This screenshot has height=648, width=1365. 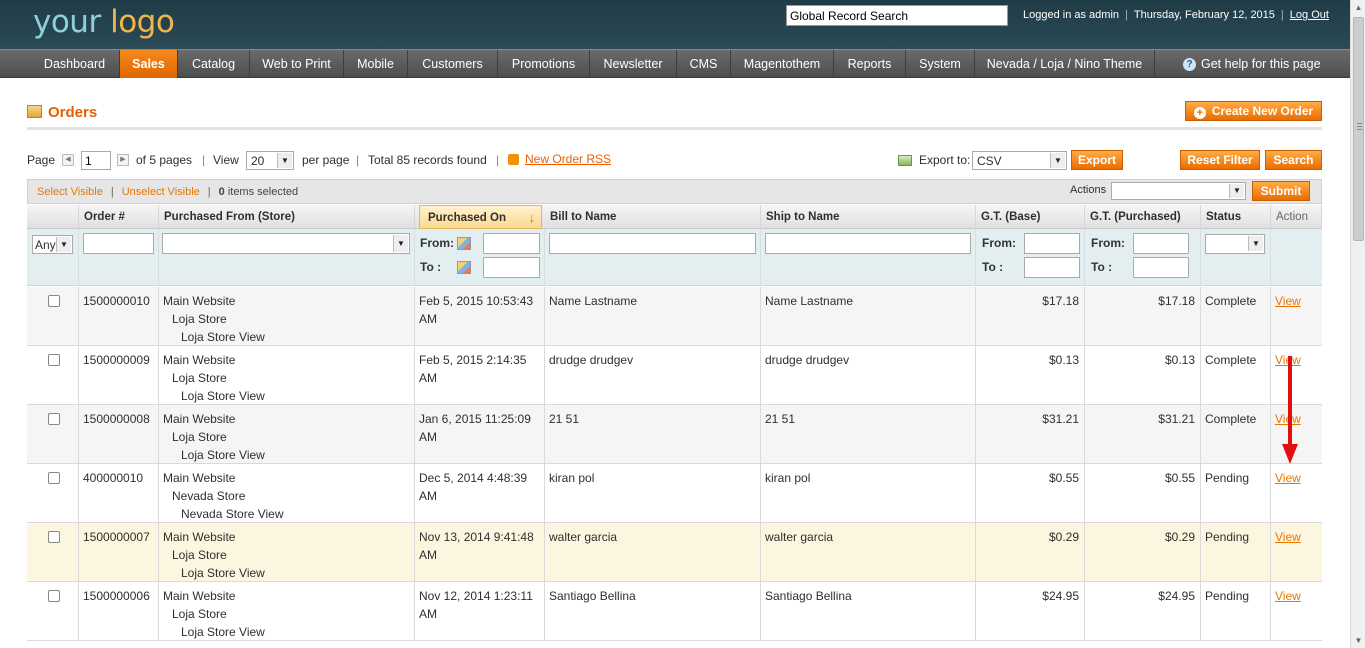 What do you see at coordinates (1281, 191) in the screenshot?
I see `submit-button: Submit` at bounding box center [1281, 191].